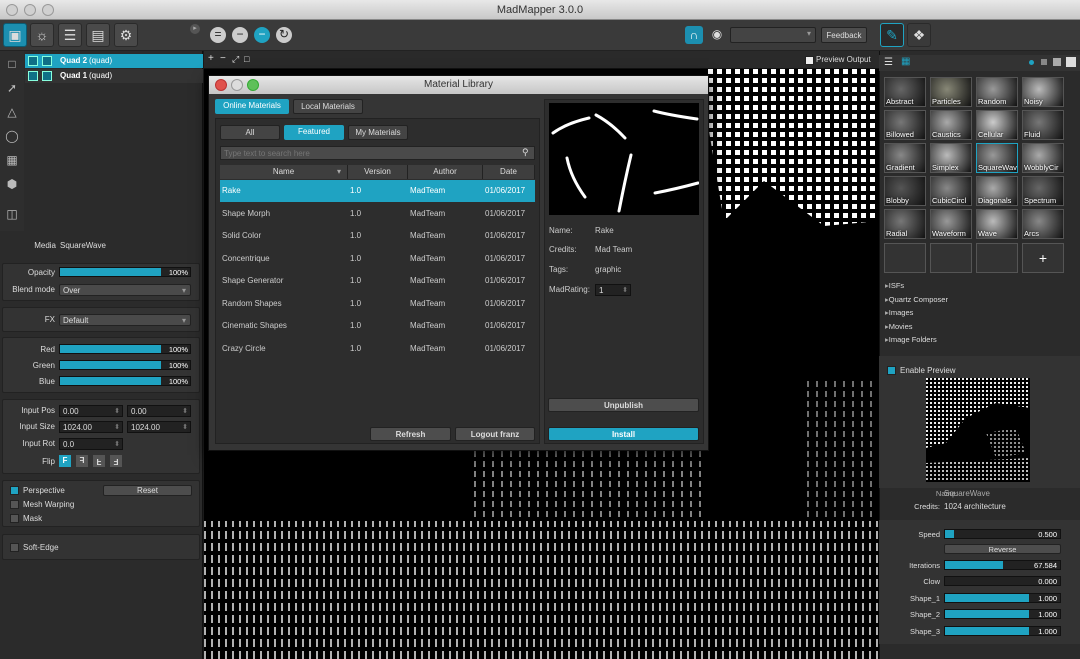  What do you see at coordinates (1002, 581) in the screenshot?
I see `param-slider: 0.000` at bounding box center [1002, 581].